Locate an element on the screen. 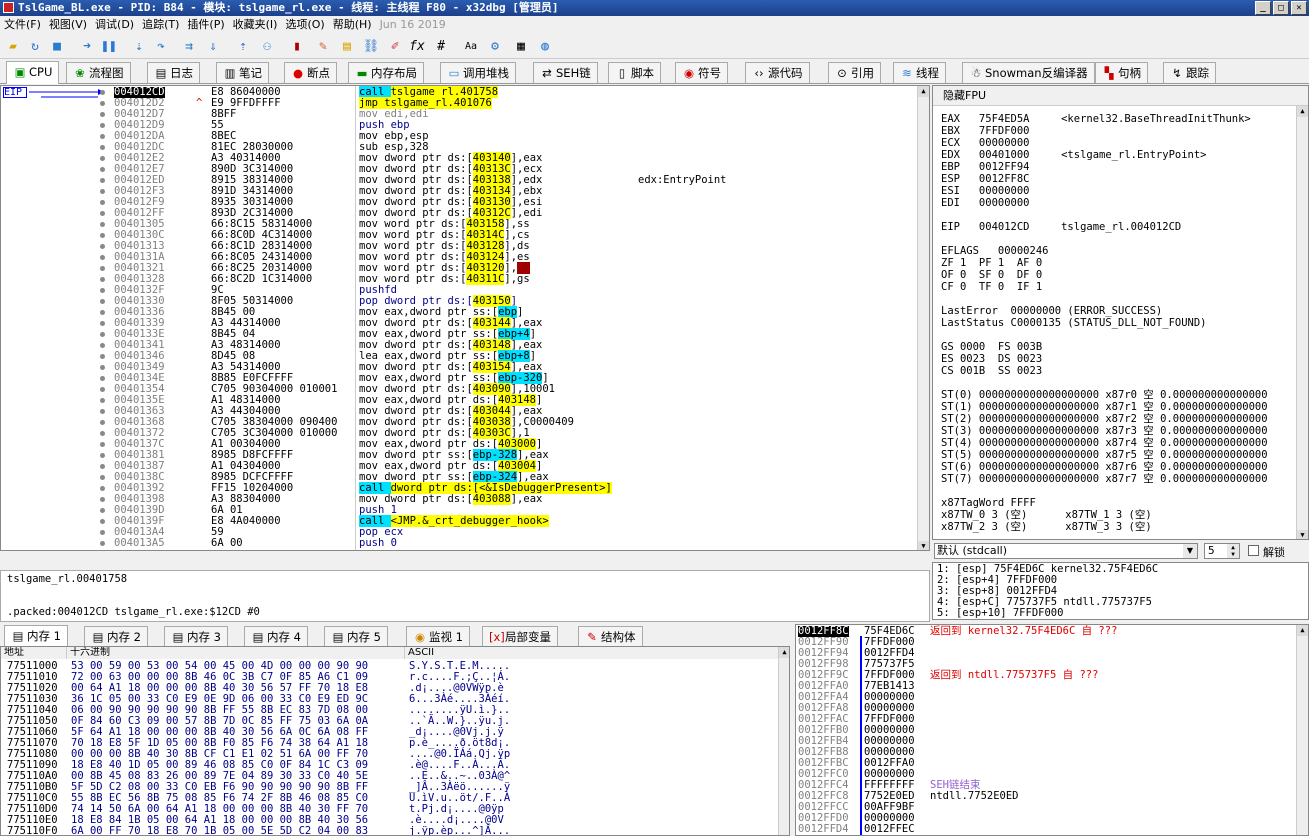  register-line: EBP 0012FF94 is located at coordinates (985, 167).